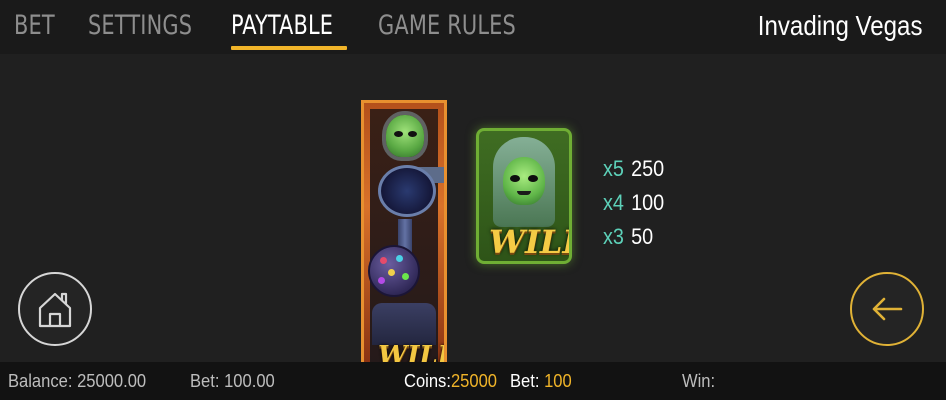 This screenshot has width=946, height=400. Describe the element at coordinates (648, 202) in the screenshot. I see `payout-amount: 100` at that location.